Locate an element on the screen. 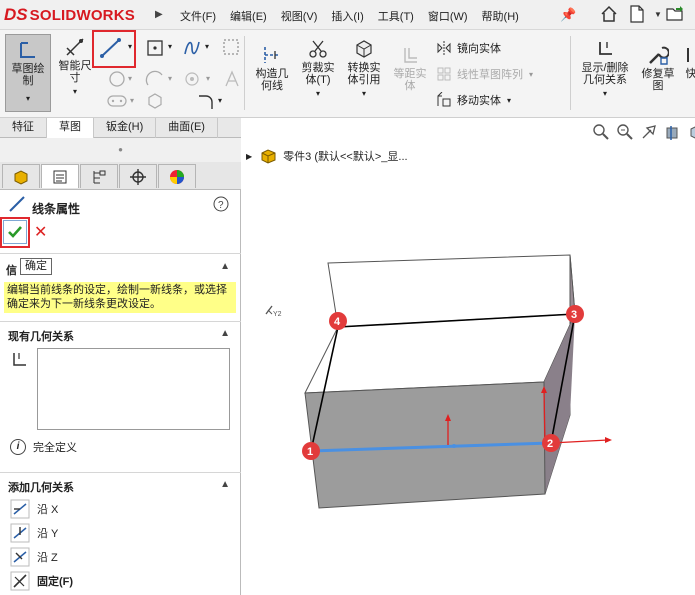  menu-window: 窗口(W) is located at coordinates (448, 16).